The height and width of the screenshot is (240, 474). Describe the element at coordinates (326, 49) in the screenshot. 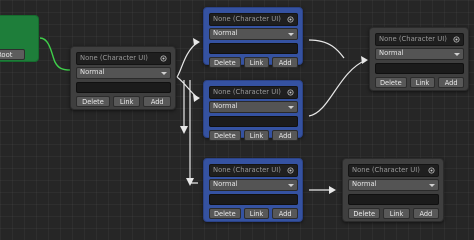

I see `wire-n2-to-n5` at that location.